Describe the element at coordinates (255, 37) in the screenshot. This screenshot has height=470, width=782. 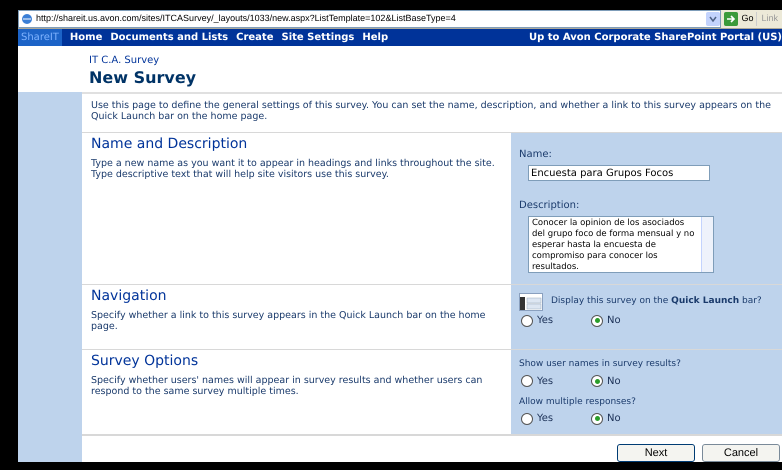
I see `nav-link: Create` at that location.